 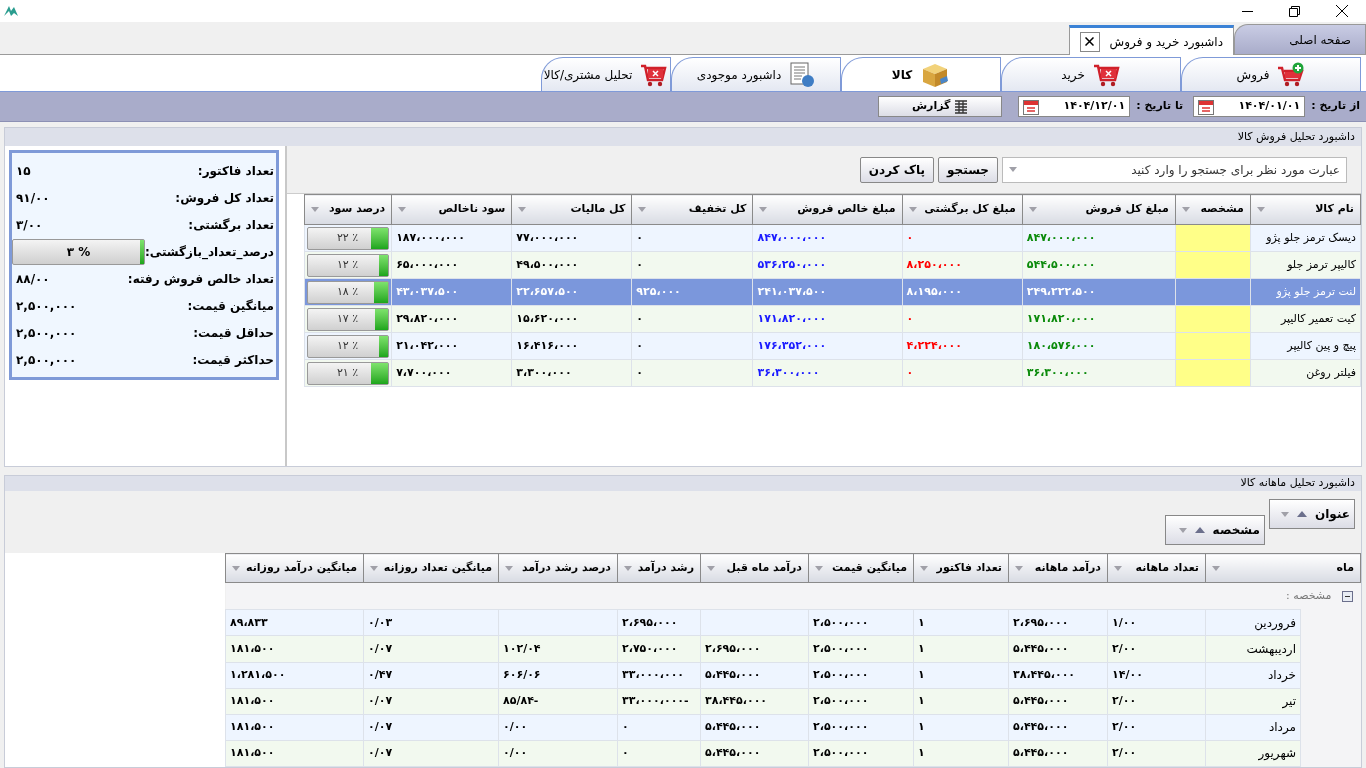 What do you see at coordinates (832, 373) in the screenshot?
I see `table-row: فیلتر روغن ۳۶،۳۰۰،۰۰۰ ۰ ۳۶،۳۰۰،۰۰۰ ۰ ۳،۳۰۰،۰۰۰ ۷،۷۰۰،۰۰۰ ٪ ۲۱` at bounding box center [832, 373].